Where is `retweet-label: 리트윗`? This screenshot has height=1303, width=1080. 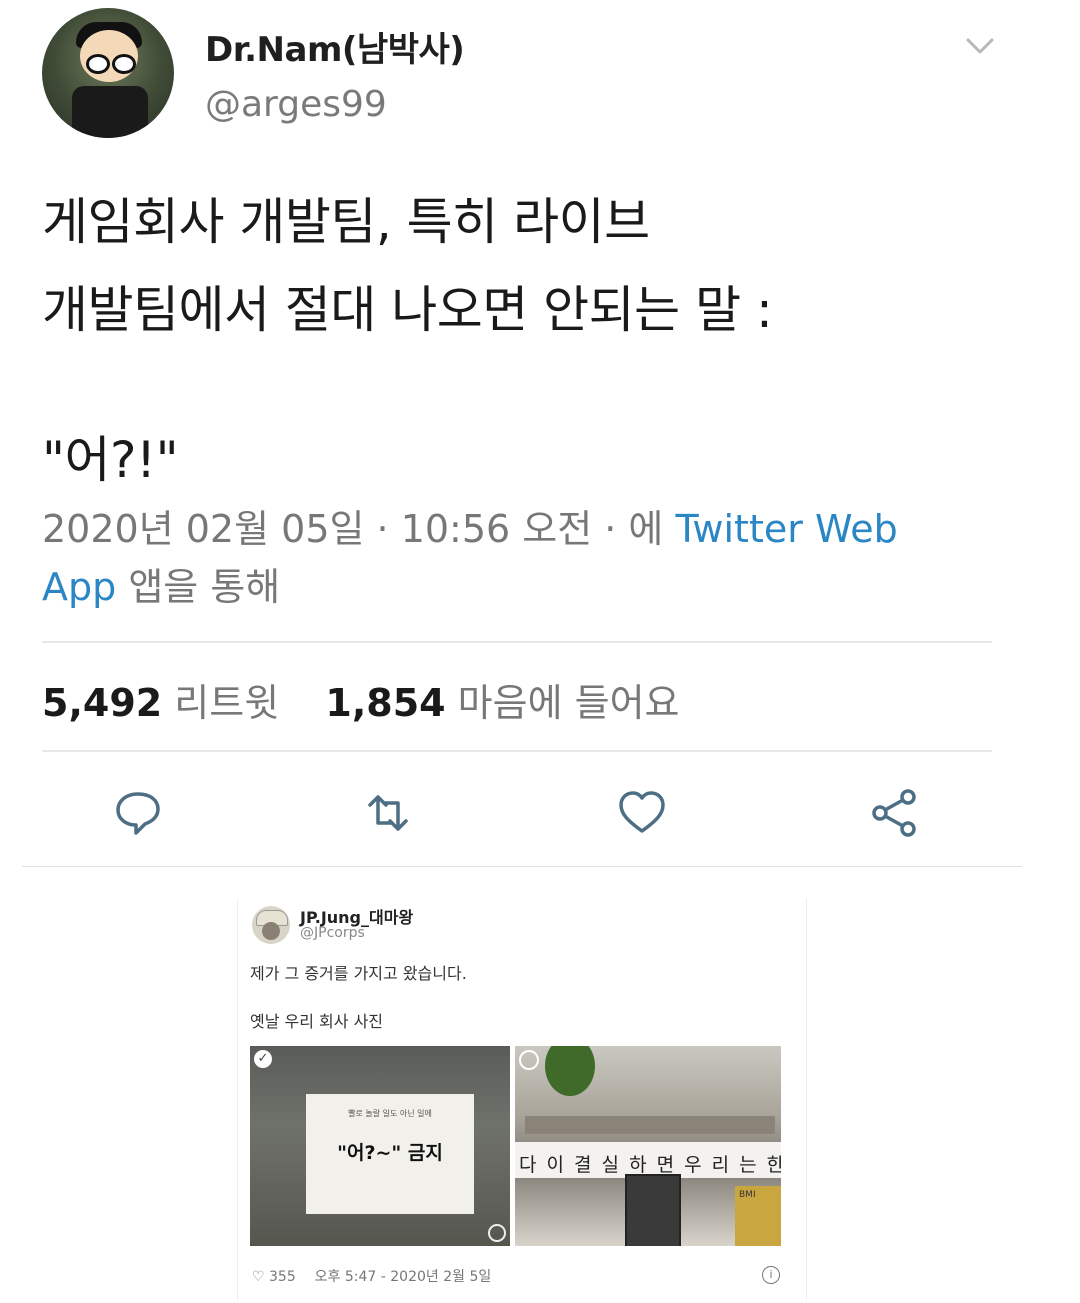
retweet-label: 리트윗 is located at coordinates (226, 703).